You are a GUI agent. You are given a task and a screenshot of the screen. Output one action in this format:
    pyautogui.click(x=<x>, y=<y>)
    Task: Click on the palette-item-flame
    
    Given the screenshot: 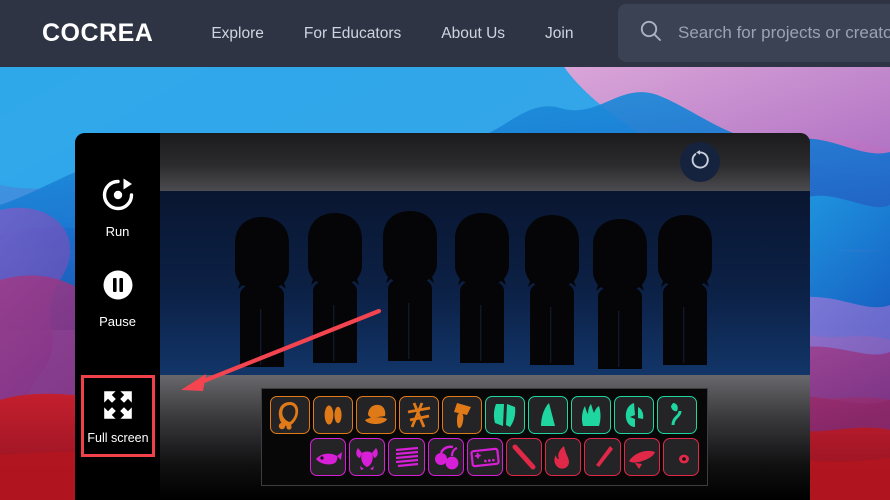 What is the action you would take?
    pyautogui.click(x=563, y=457)
    